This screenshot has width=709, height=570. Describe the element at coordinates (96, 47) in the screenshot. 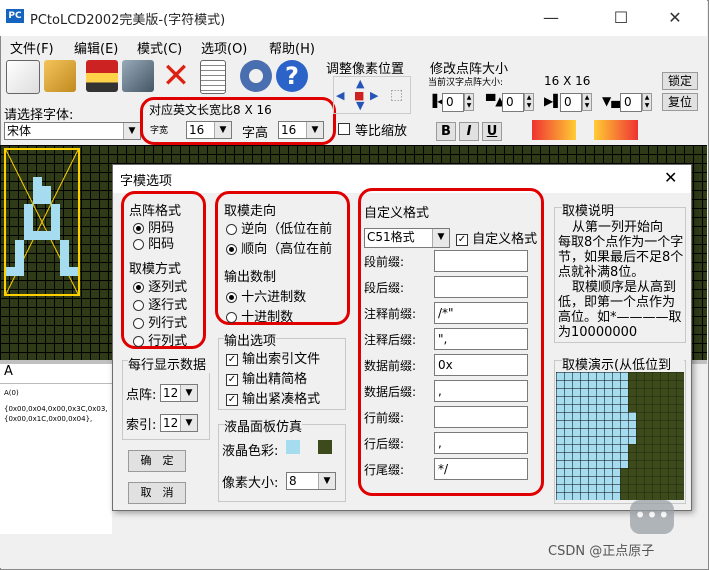

I see `menu-edit: 编辑(E)` at that location.